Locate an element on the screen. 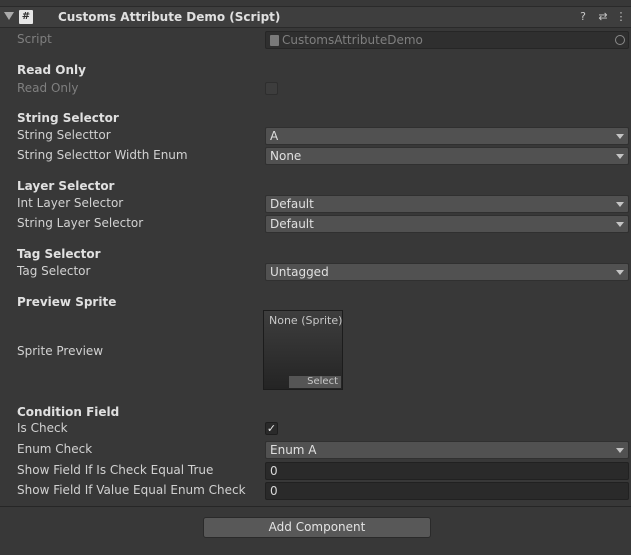  enum-check-row: Enum Check Enum A is located at coordinates (315, 450).